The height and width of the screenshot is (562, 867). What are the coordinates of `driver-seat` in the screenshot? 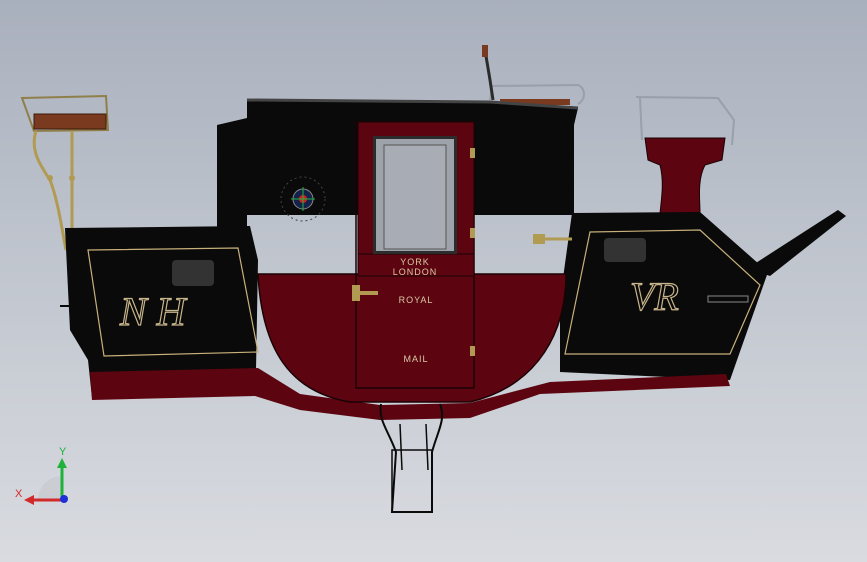 It's located at (685, 175).